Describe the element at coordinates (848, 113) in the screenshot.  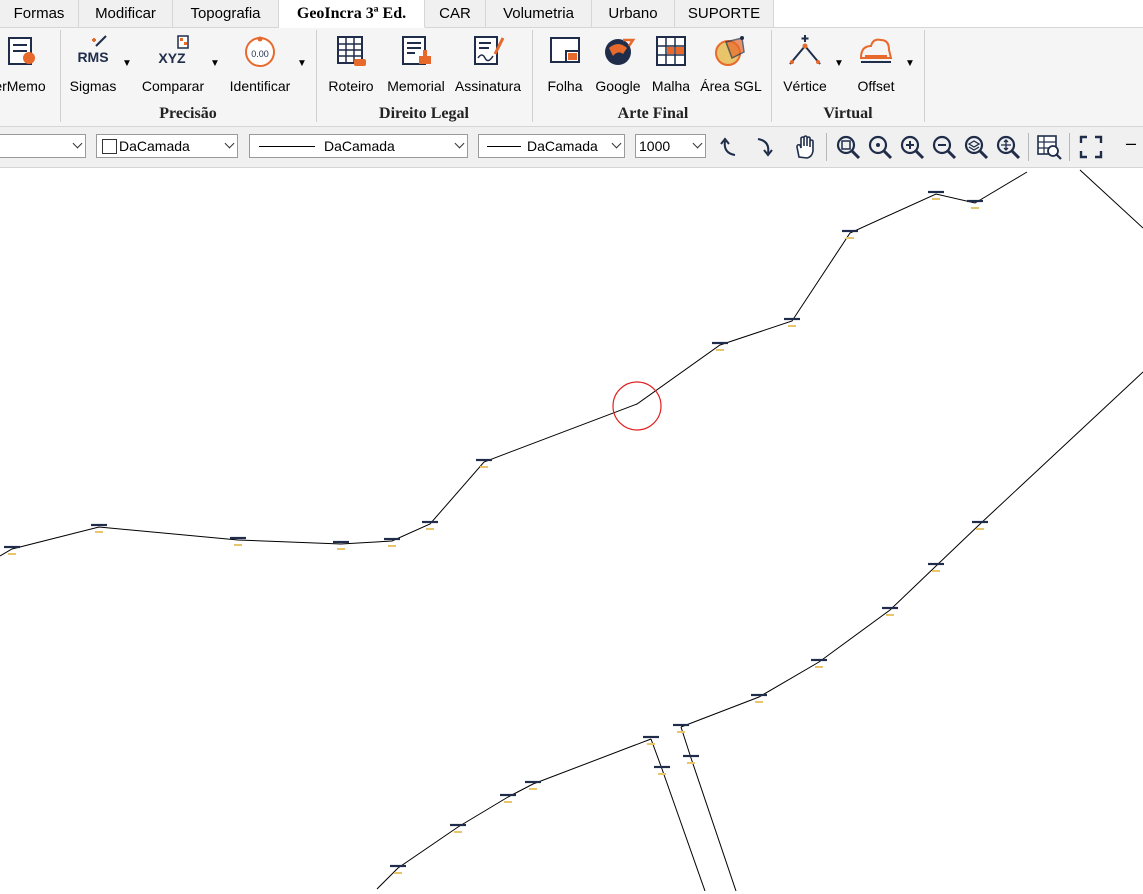
I see `group-label-virtual: Virtual` at that location.